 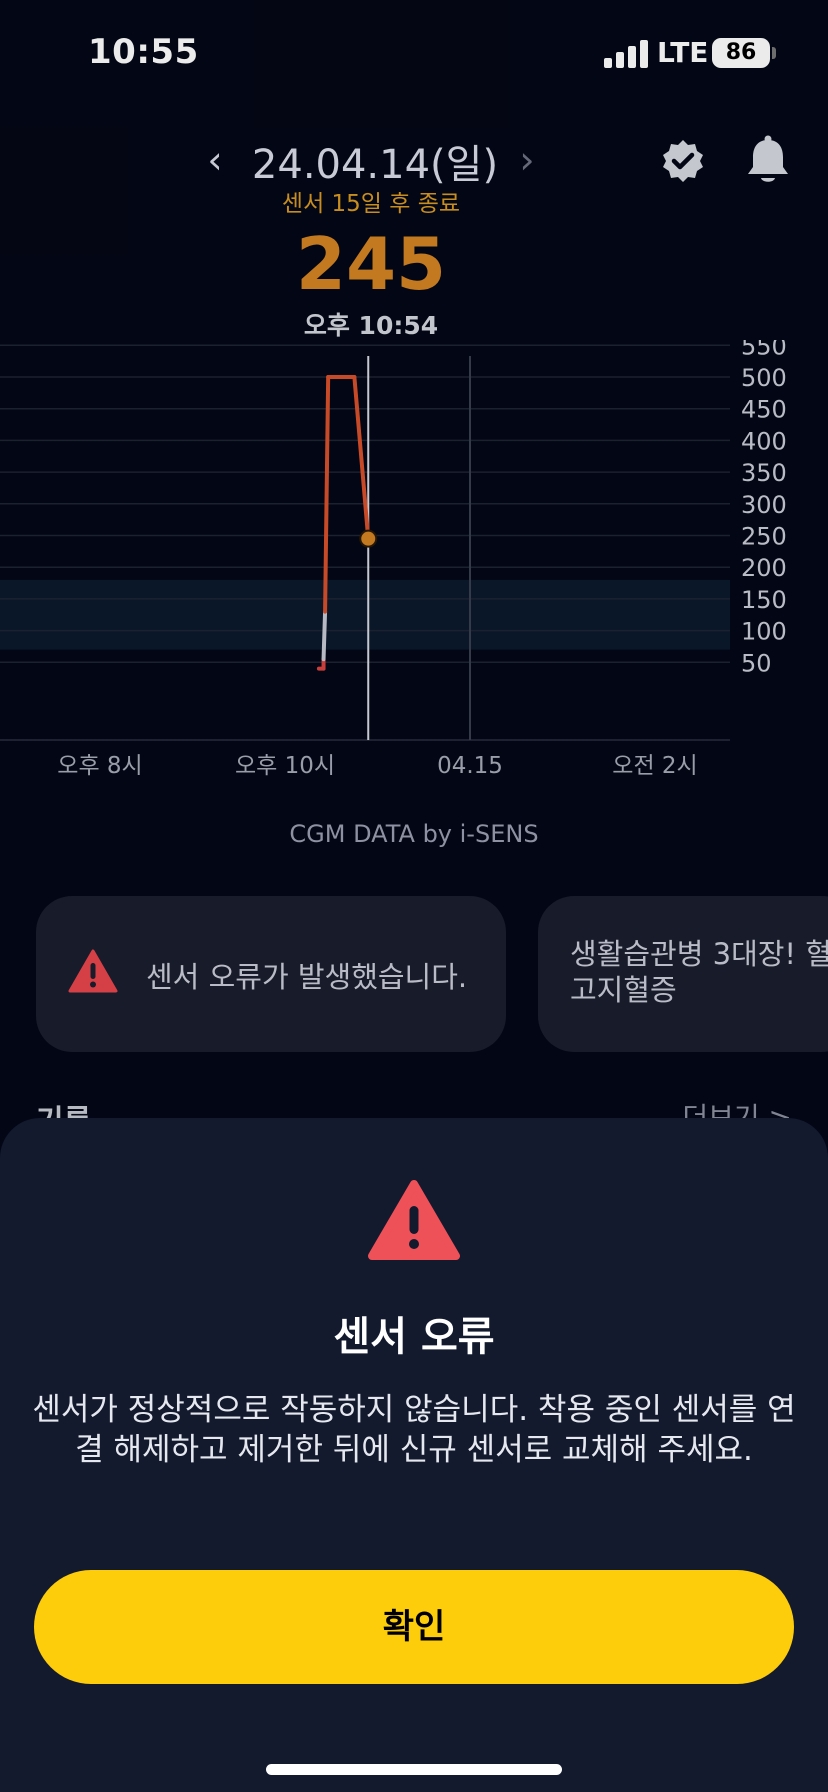 I want to click on sheet-title: 센서 오류, so click(x=414, y=1337).